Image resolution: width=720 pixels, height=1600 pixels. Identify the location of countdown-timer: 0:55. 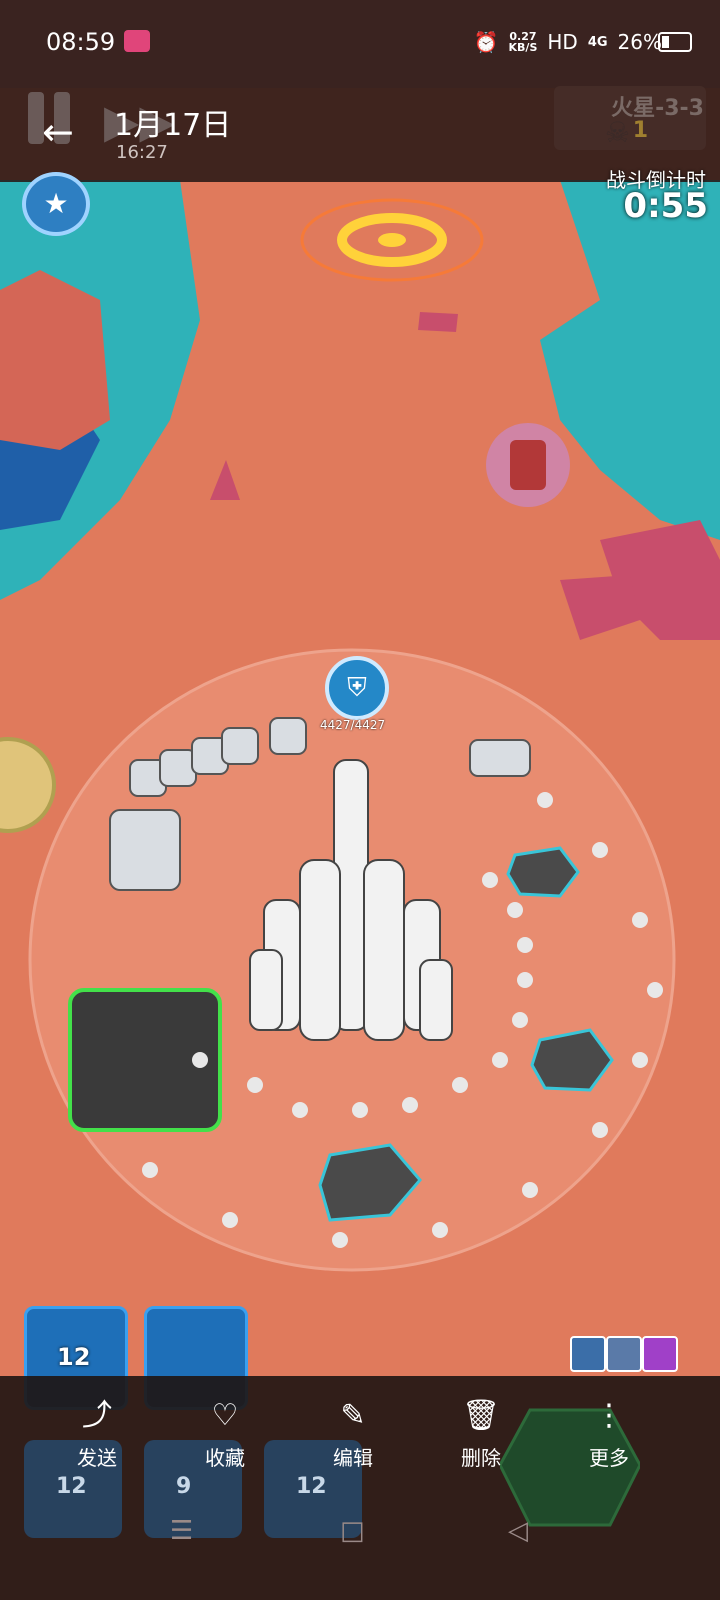
(665, 206).